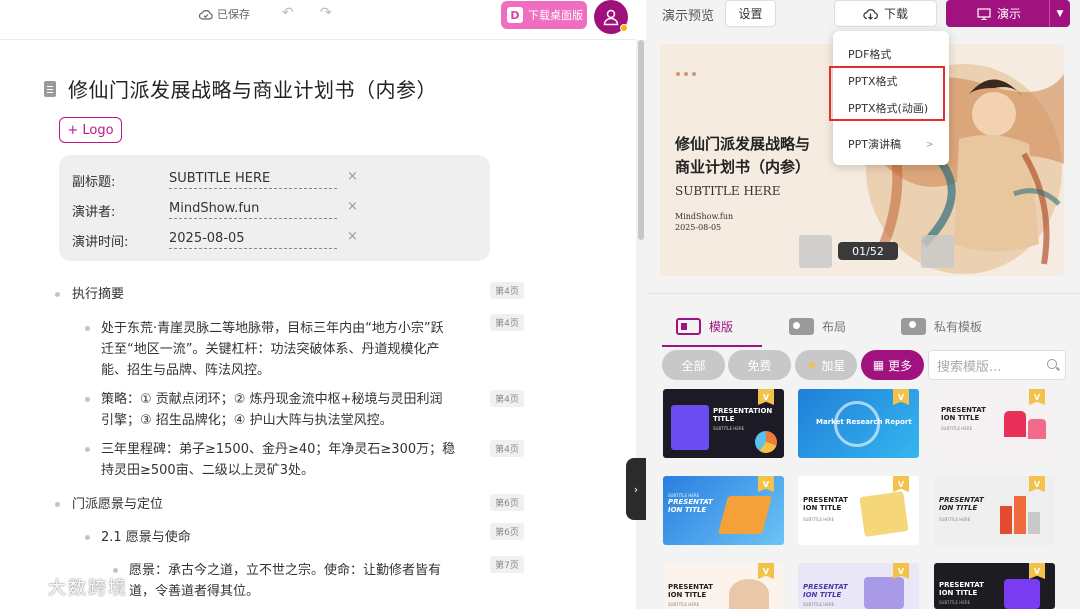 This screenshot has height=609, width=1080. Describe the element at coordinates (288, 13) in the screenshot. I see `undo-icon: ↶` at that location.